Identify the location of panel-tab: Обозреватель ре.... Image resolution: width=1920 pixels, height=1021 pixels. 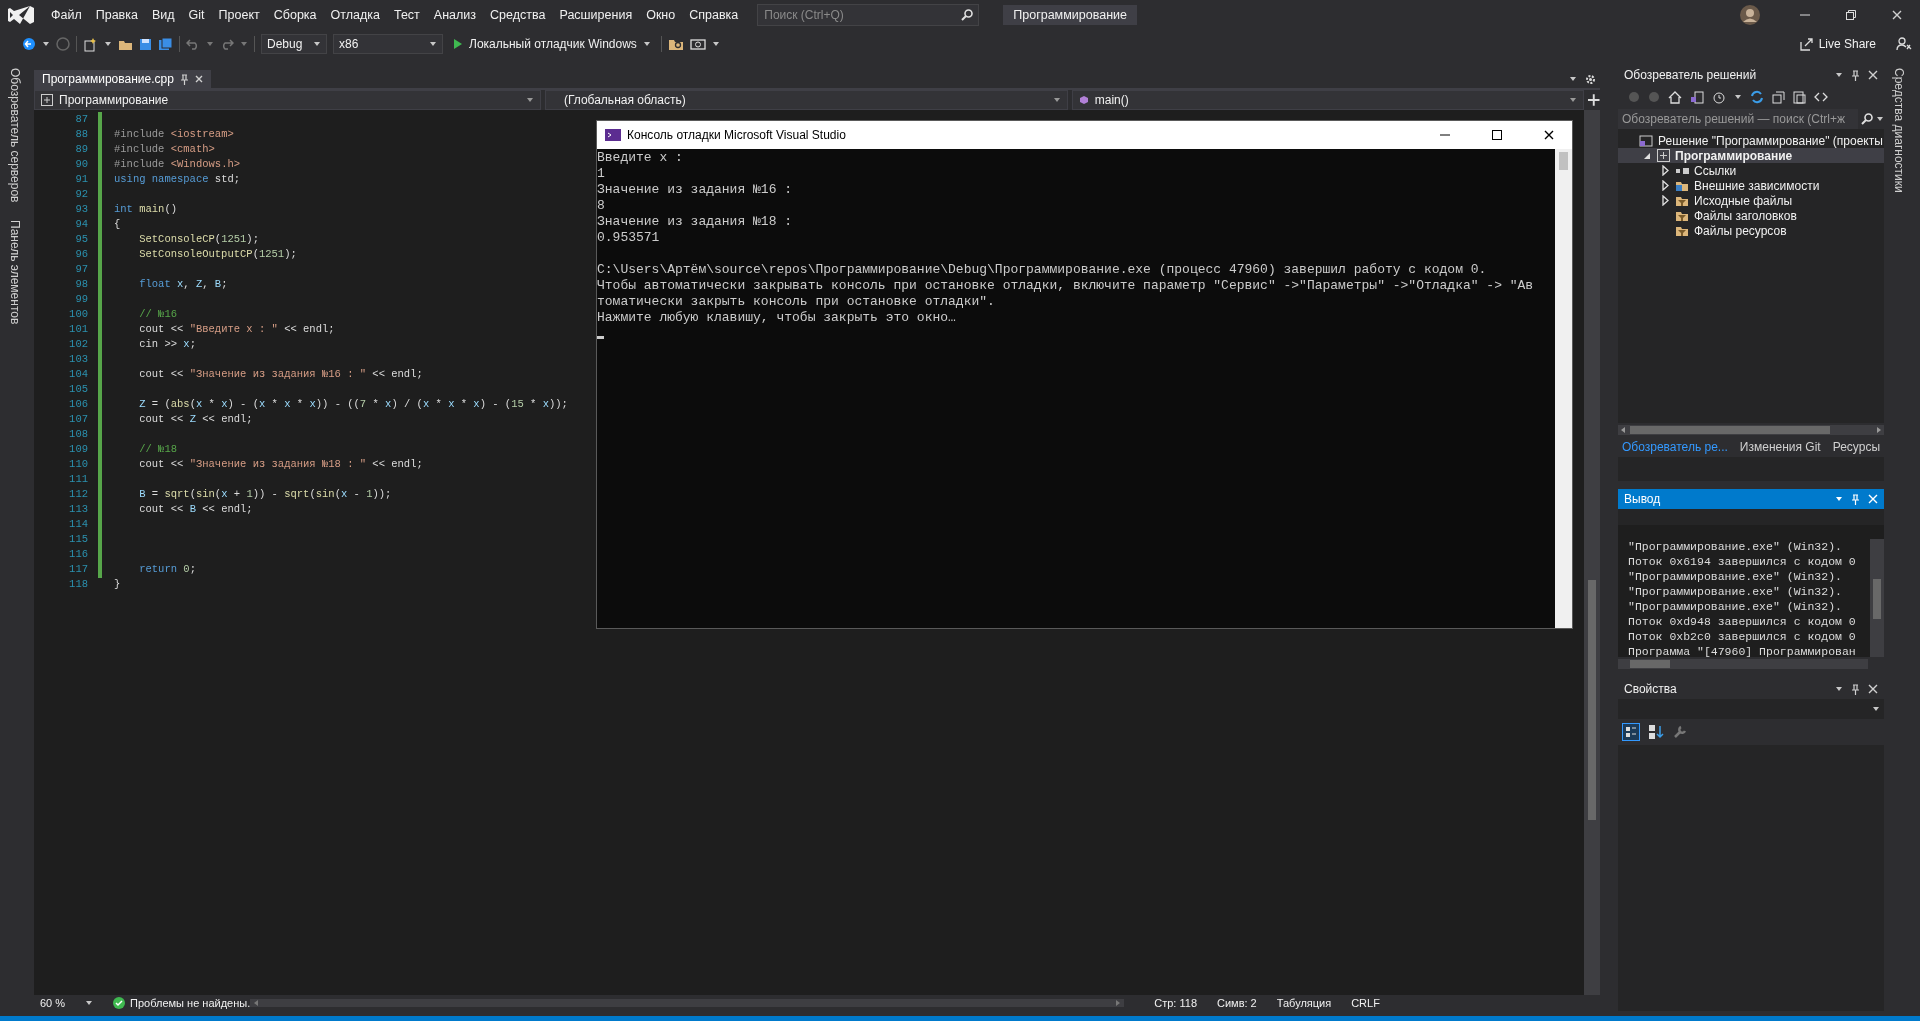
(1675, 447).